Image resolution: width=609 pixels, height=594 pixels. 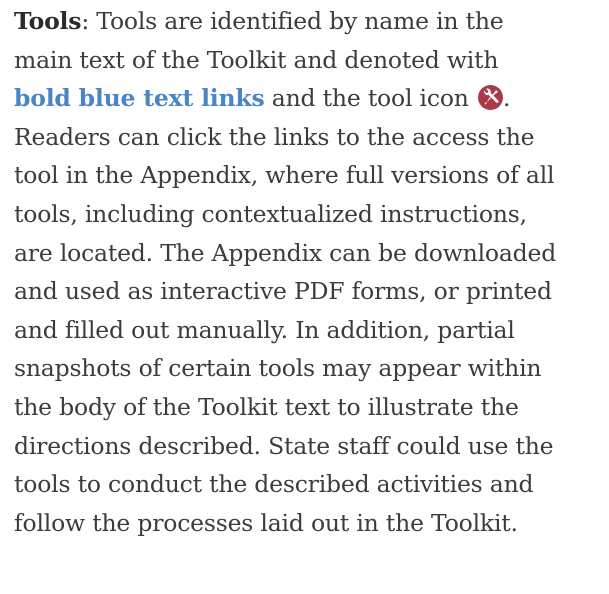 I want to click on tools-icon, so click(x=490, y=98).